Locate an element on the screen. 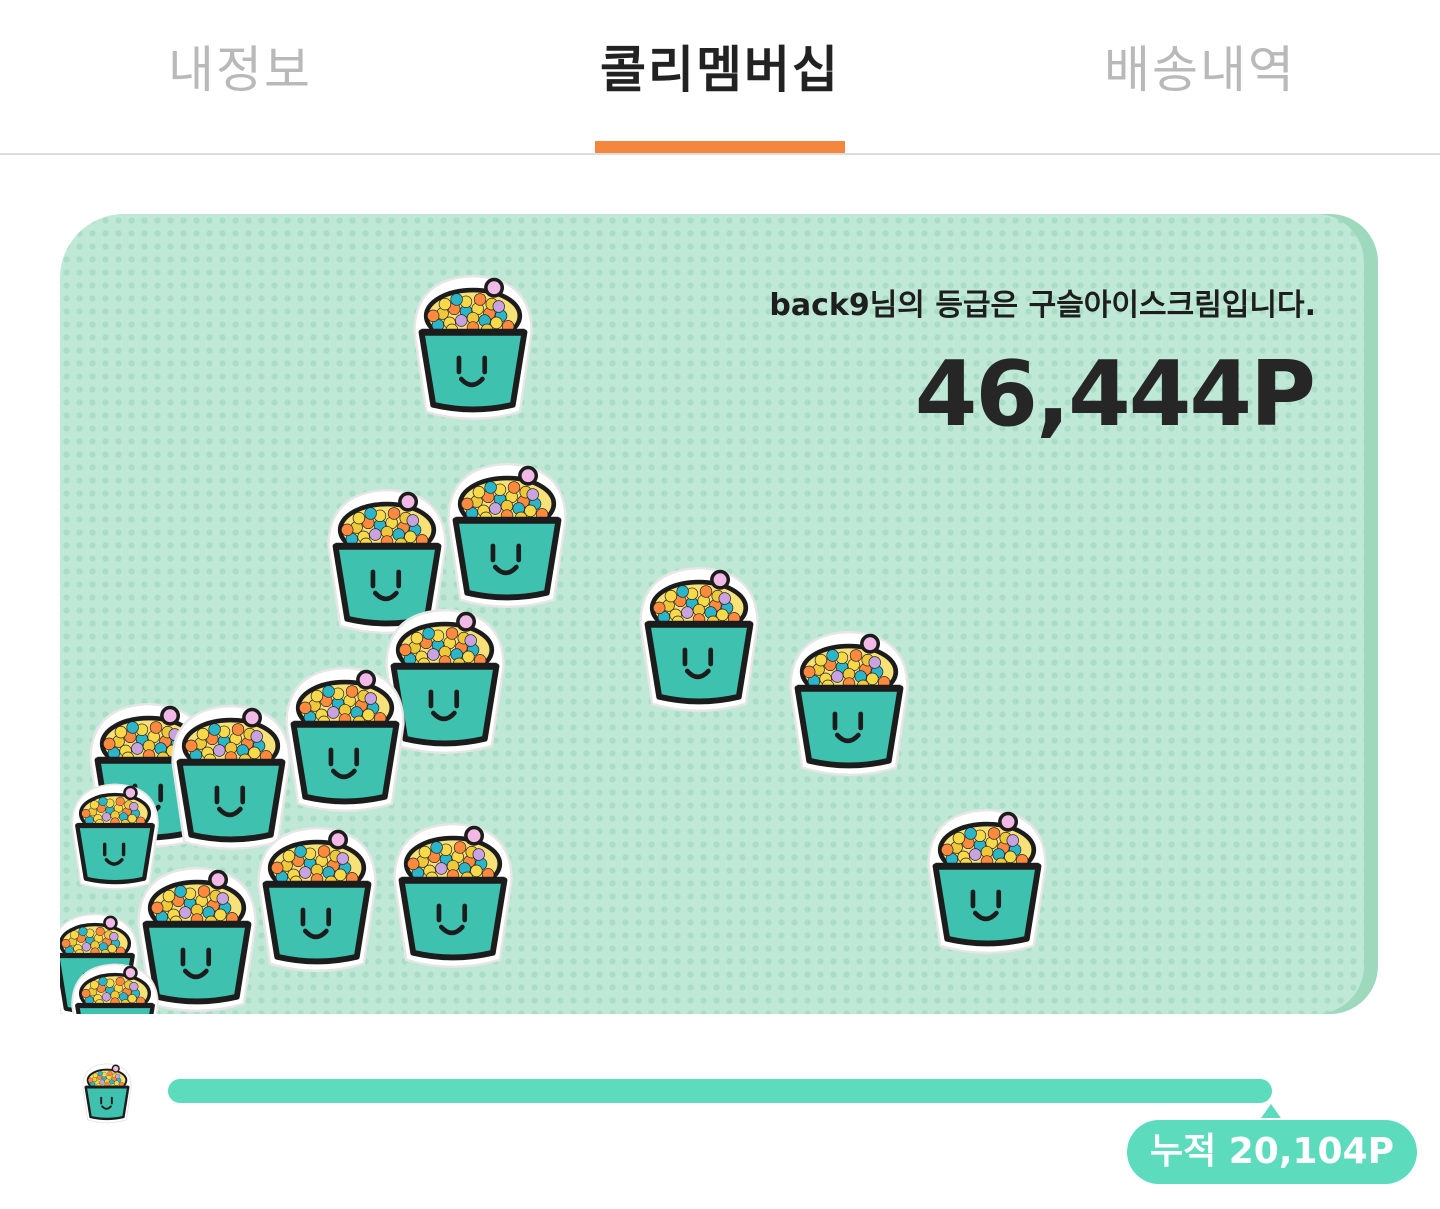 This screenshot has width=1440, height=1209. tab-my-info: 내정보 is located at coordinates (240, 66).